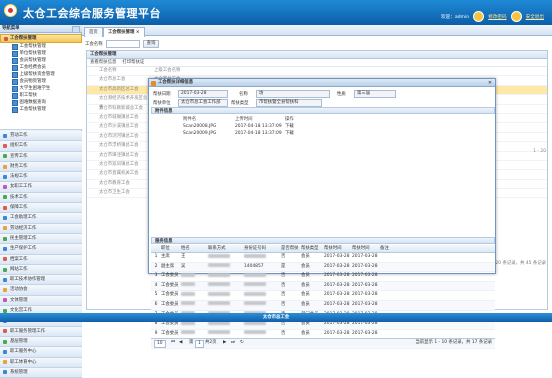 The image size is (552, 378). I want to click on next-page-icon: ▶, so click(224, 343).